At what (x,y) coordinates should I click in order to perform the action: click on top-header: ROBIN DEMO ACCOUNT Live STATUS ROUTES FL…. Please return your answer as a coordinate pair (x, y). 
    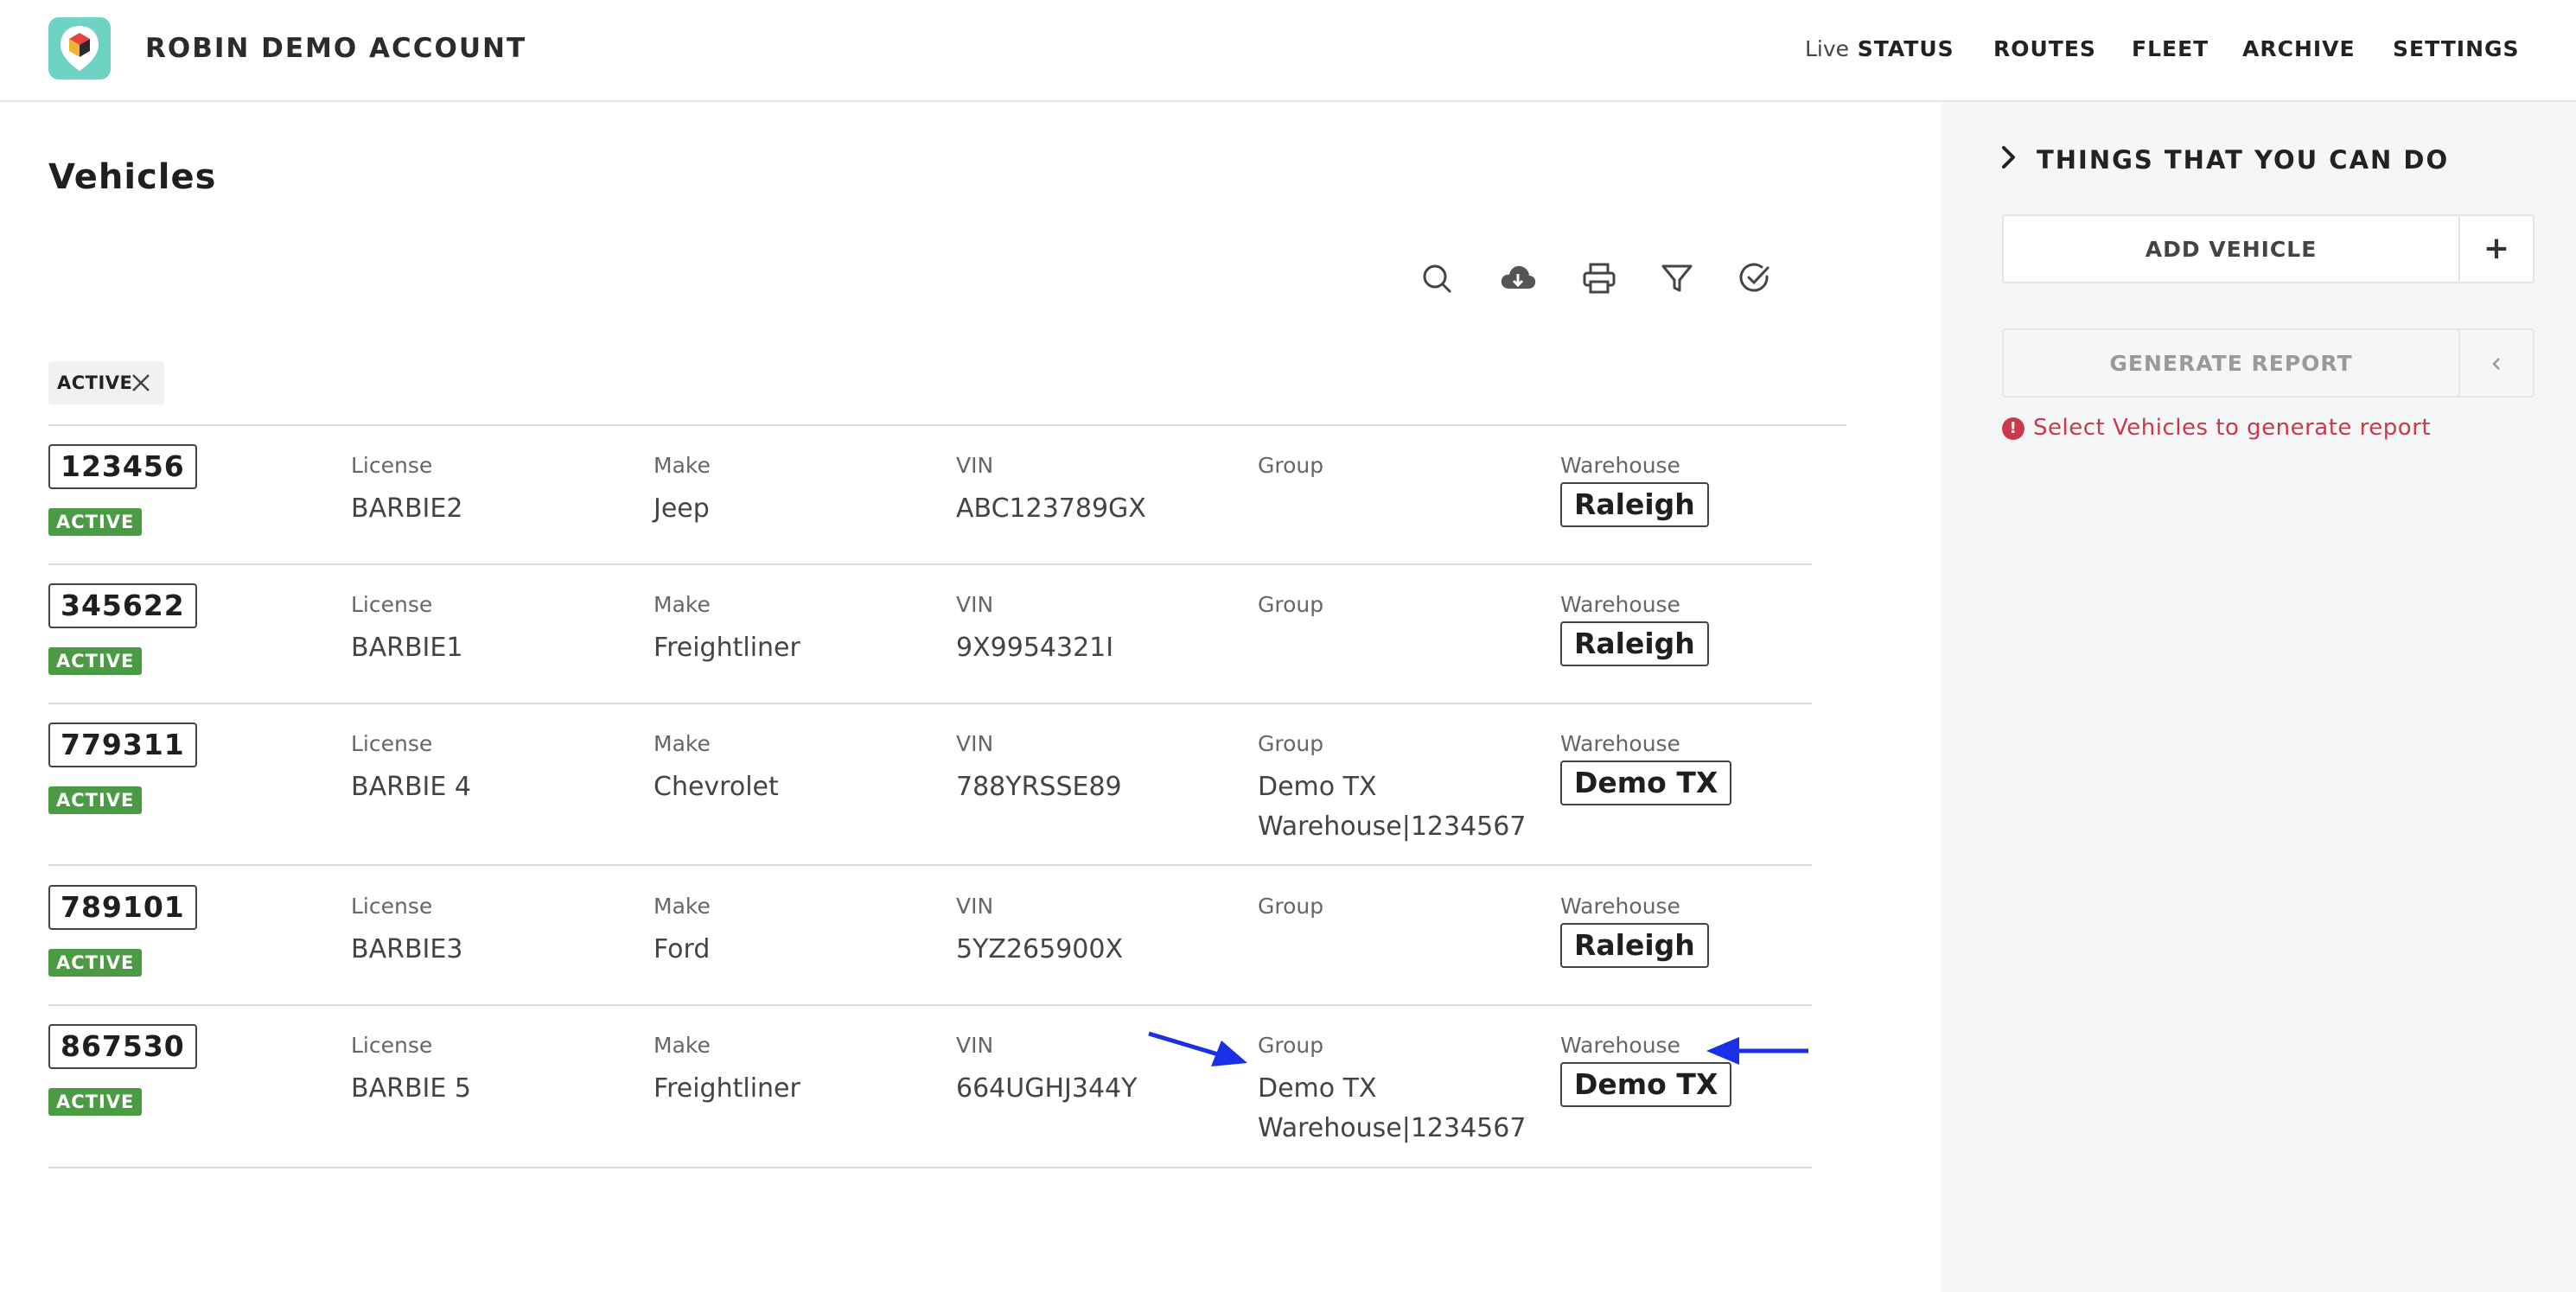
    Looking at the image, I should click on (1288, 51).